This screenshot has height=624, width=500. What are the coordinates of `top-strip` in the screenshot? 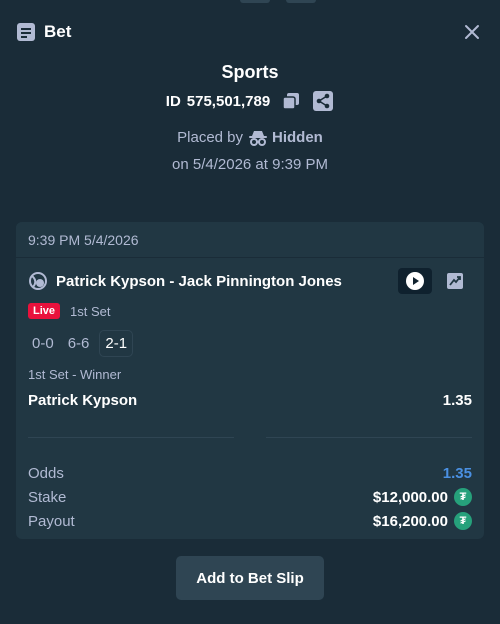 It's located at (250, 3).